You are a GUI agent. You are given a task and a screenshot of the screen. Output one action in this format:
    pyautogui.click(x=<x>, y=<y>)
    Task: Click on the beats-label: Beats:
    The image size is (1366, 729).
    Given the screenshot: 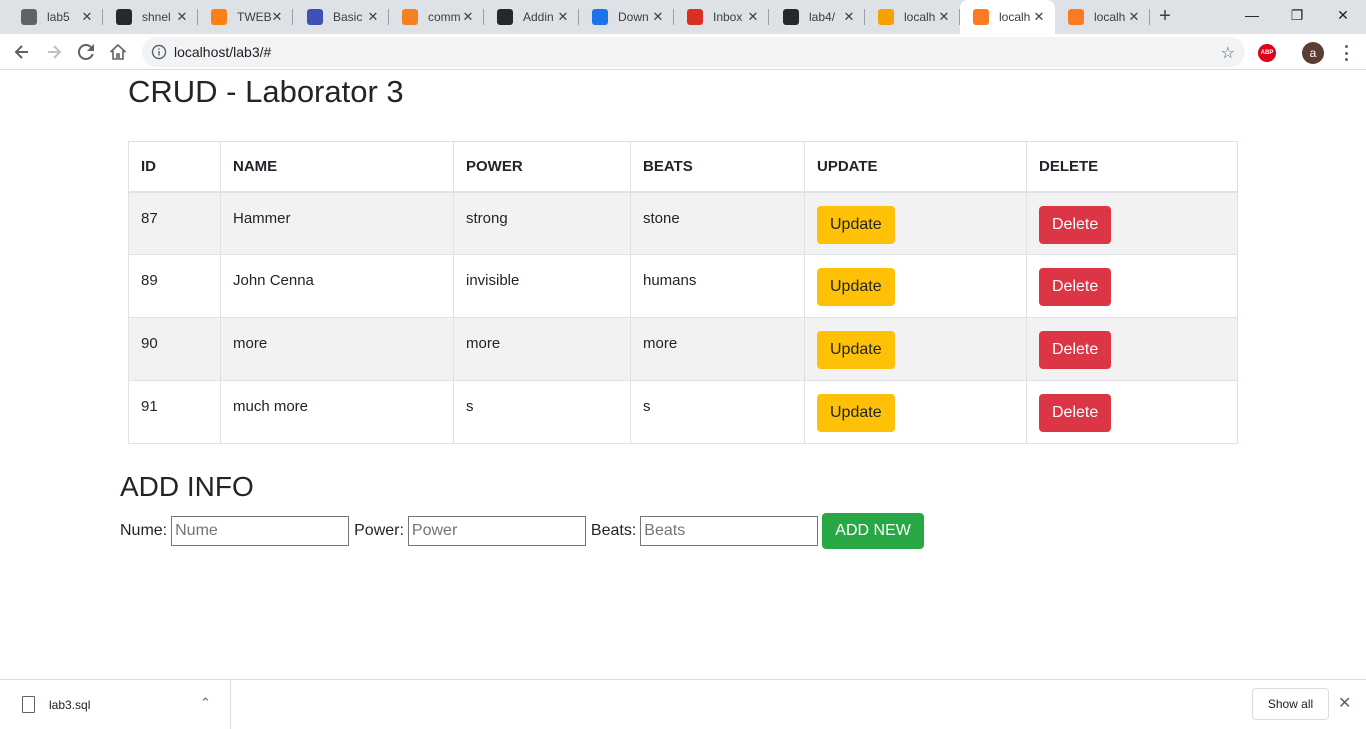 What is the action you would take?
    pyautogui.click(x=613, y=530)
    